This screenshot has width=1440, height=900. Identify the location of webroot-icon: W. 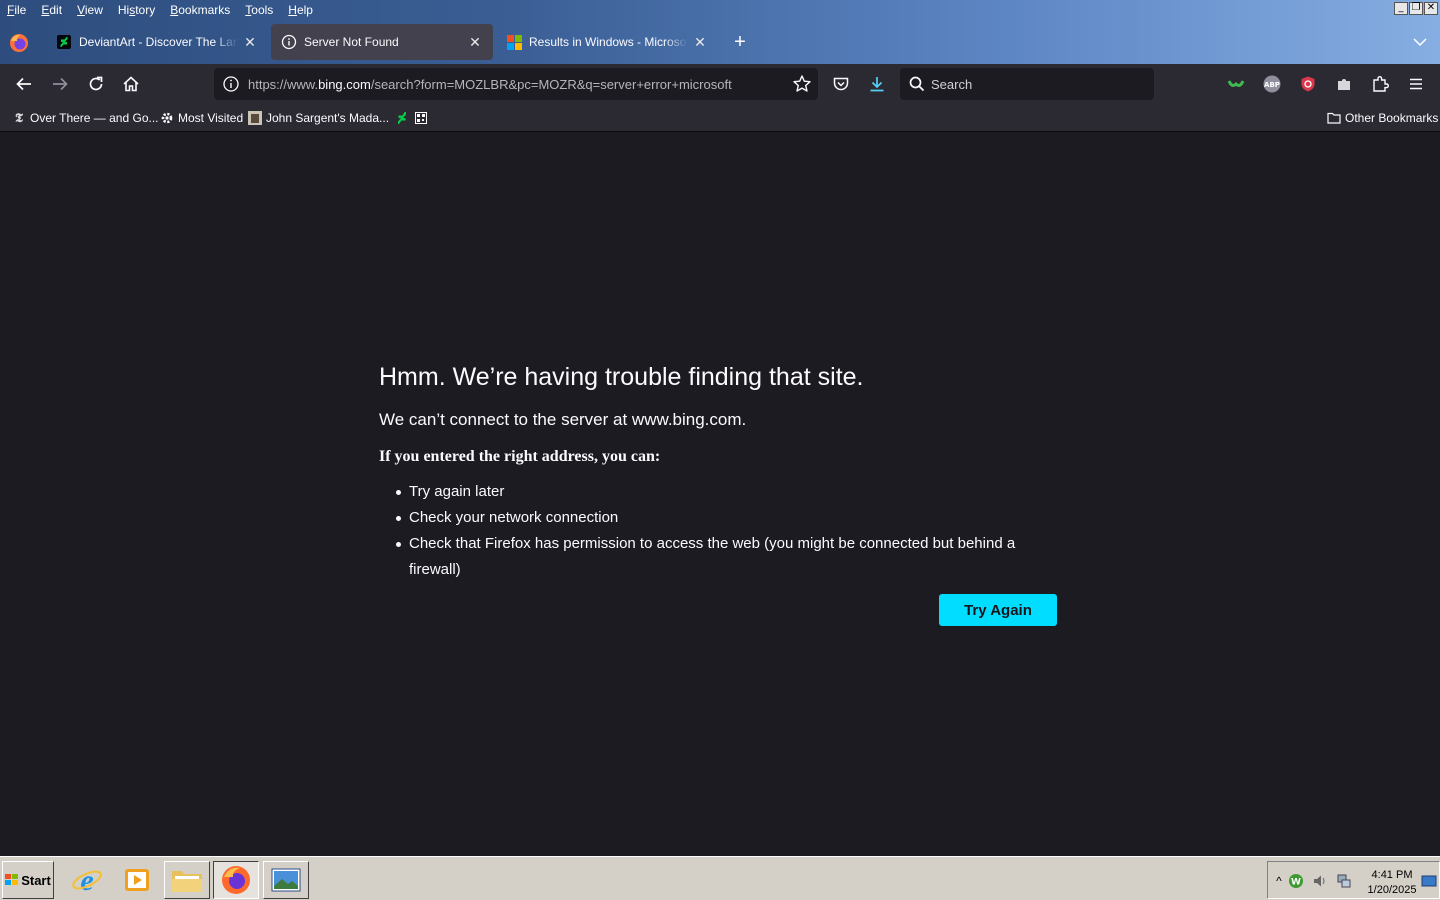
(1296, 881).